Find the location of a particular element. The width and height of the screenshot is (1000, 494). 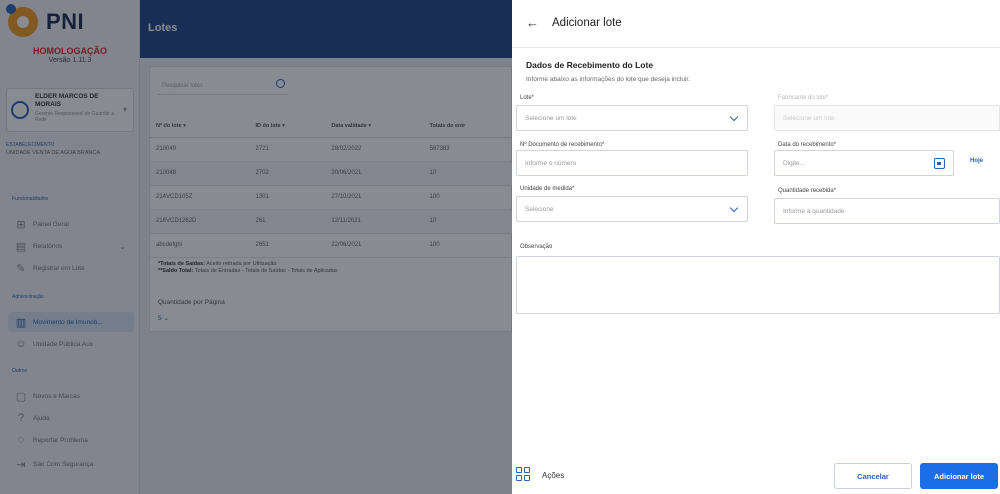

drawer-title: Adicionar lote is located at coordinates (587, 23).